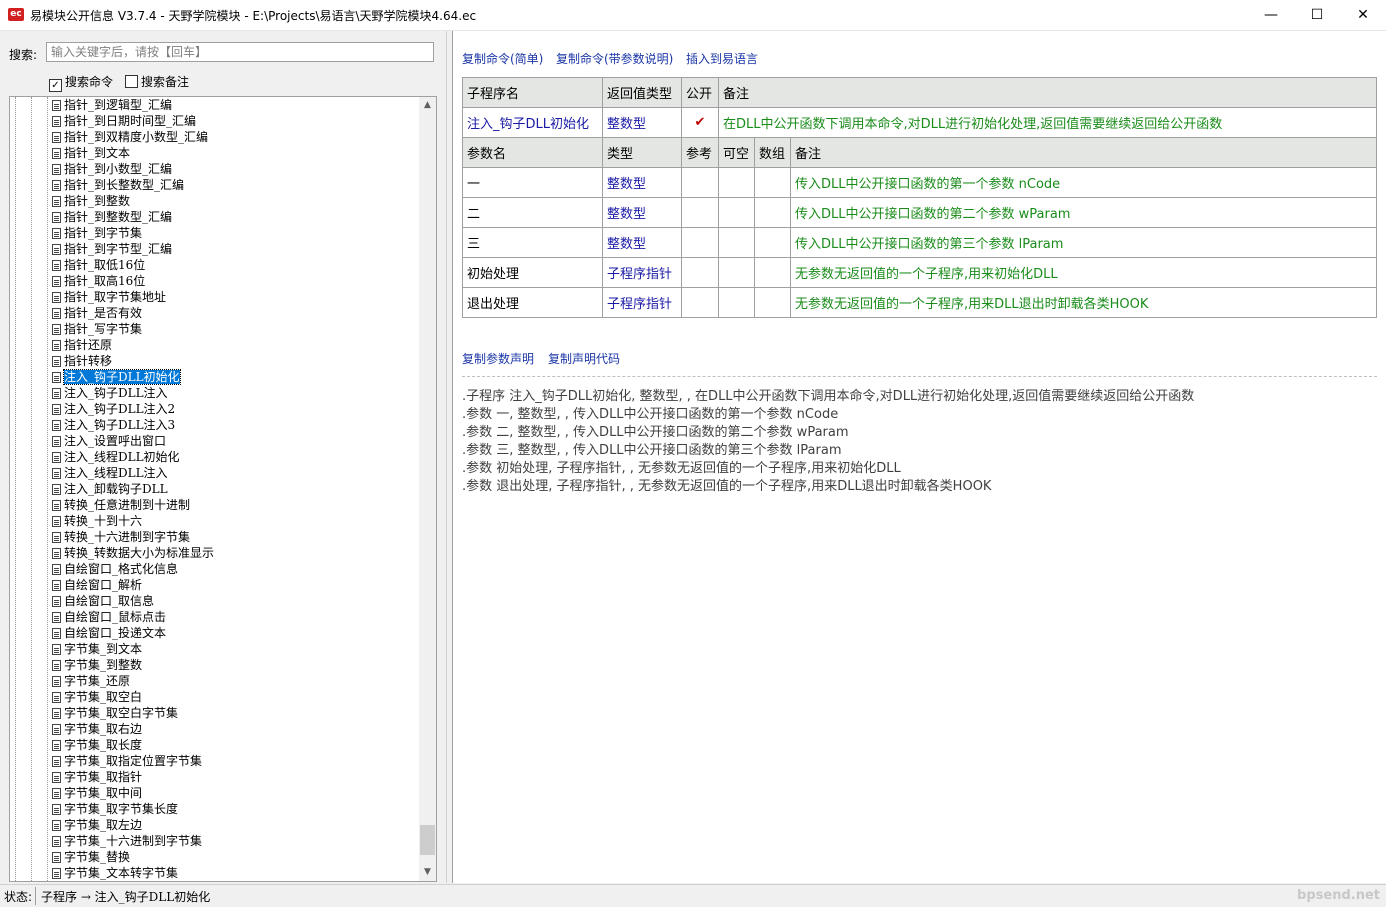 This screenshot has height=907, width=1386. What do you see at coordinates (1083, 272) in the screenshot?
I see `param-note: 无参数无返回值的一个子程序,用来初始化DLL` at bounding box center [1083, 272].